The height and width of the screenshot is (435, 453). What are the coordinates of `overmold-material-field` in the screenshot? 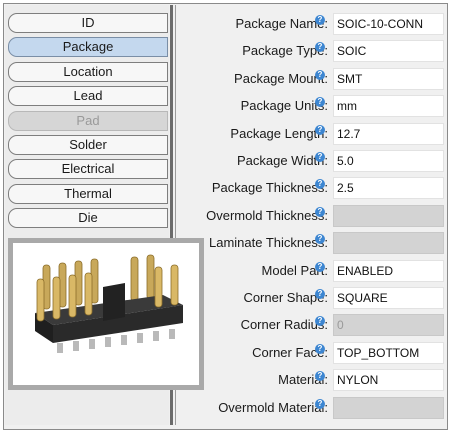 It's located at (388, 408).